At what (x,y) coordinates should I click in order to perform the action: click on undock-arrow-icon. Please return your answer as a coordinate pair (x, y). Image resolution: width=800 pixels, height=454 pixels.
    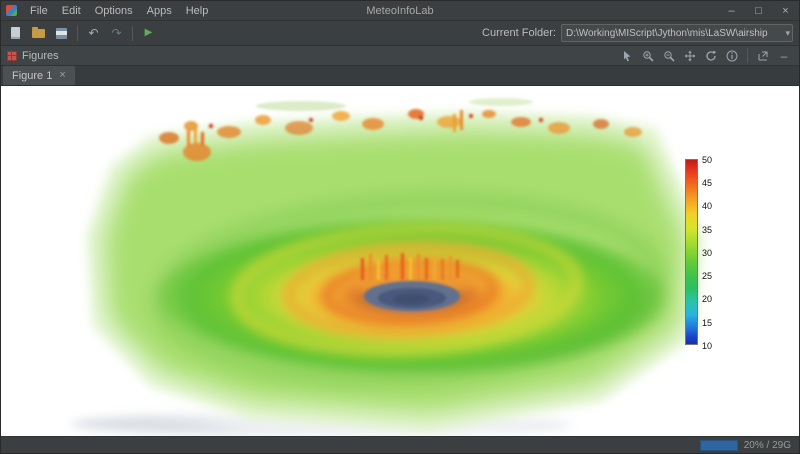
    Looking at the image, I should click on (763, 55).